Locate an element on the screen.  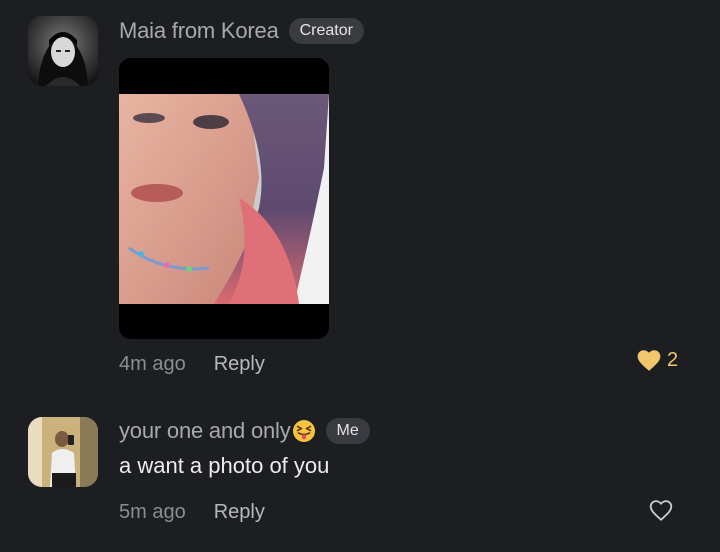
author-name: your one and only is located at coordinates (205, 431).